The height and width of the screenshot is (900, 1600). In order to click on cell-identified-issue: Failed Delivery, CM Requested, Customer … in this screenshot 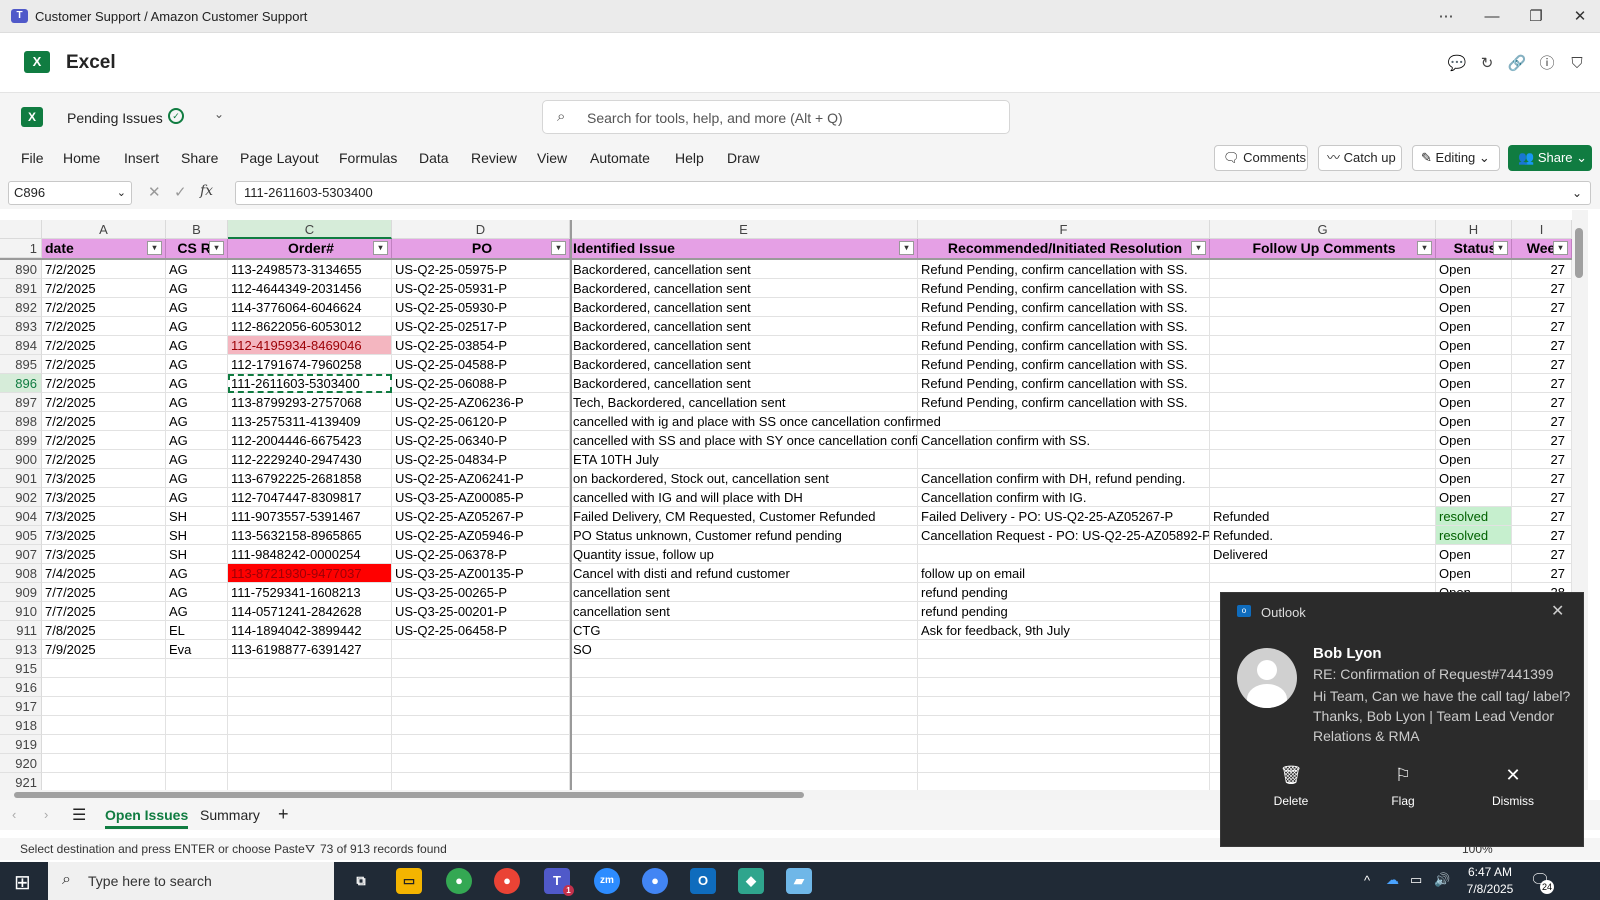, I will do `click(744, 516)`.